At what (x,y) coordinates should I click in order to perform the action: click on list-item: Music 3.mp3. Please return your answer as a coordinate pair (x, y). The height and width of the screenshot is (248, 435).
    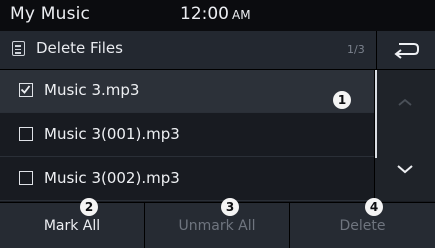
    Looking at the image, I should click on (187, 91).